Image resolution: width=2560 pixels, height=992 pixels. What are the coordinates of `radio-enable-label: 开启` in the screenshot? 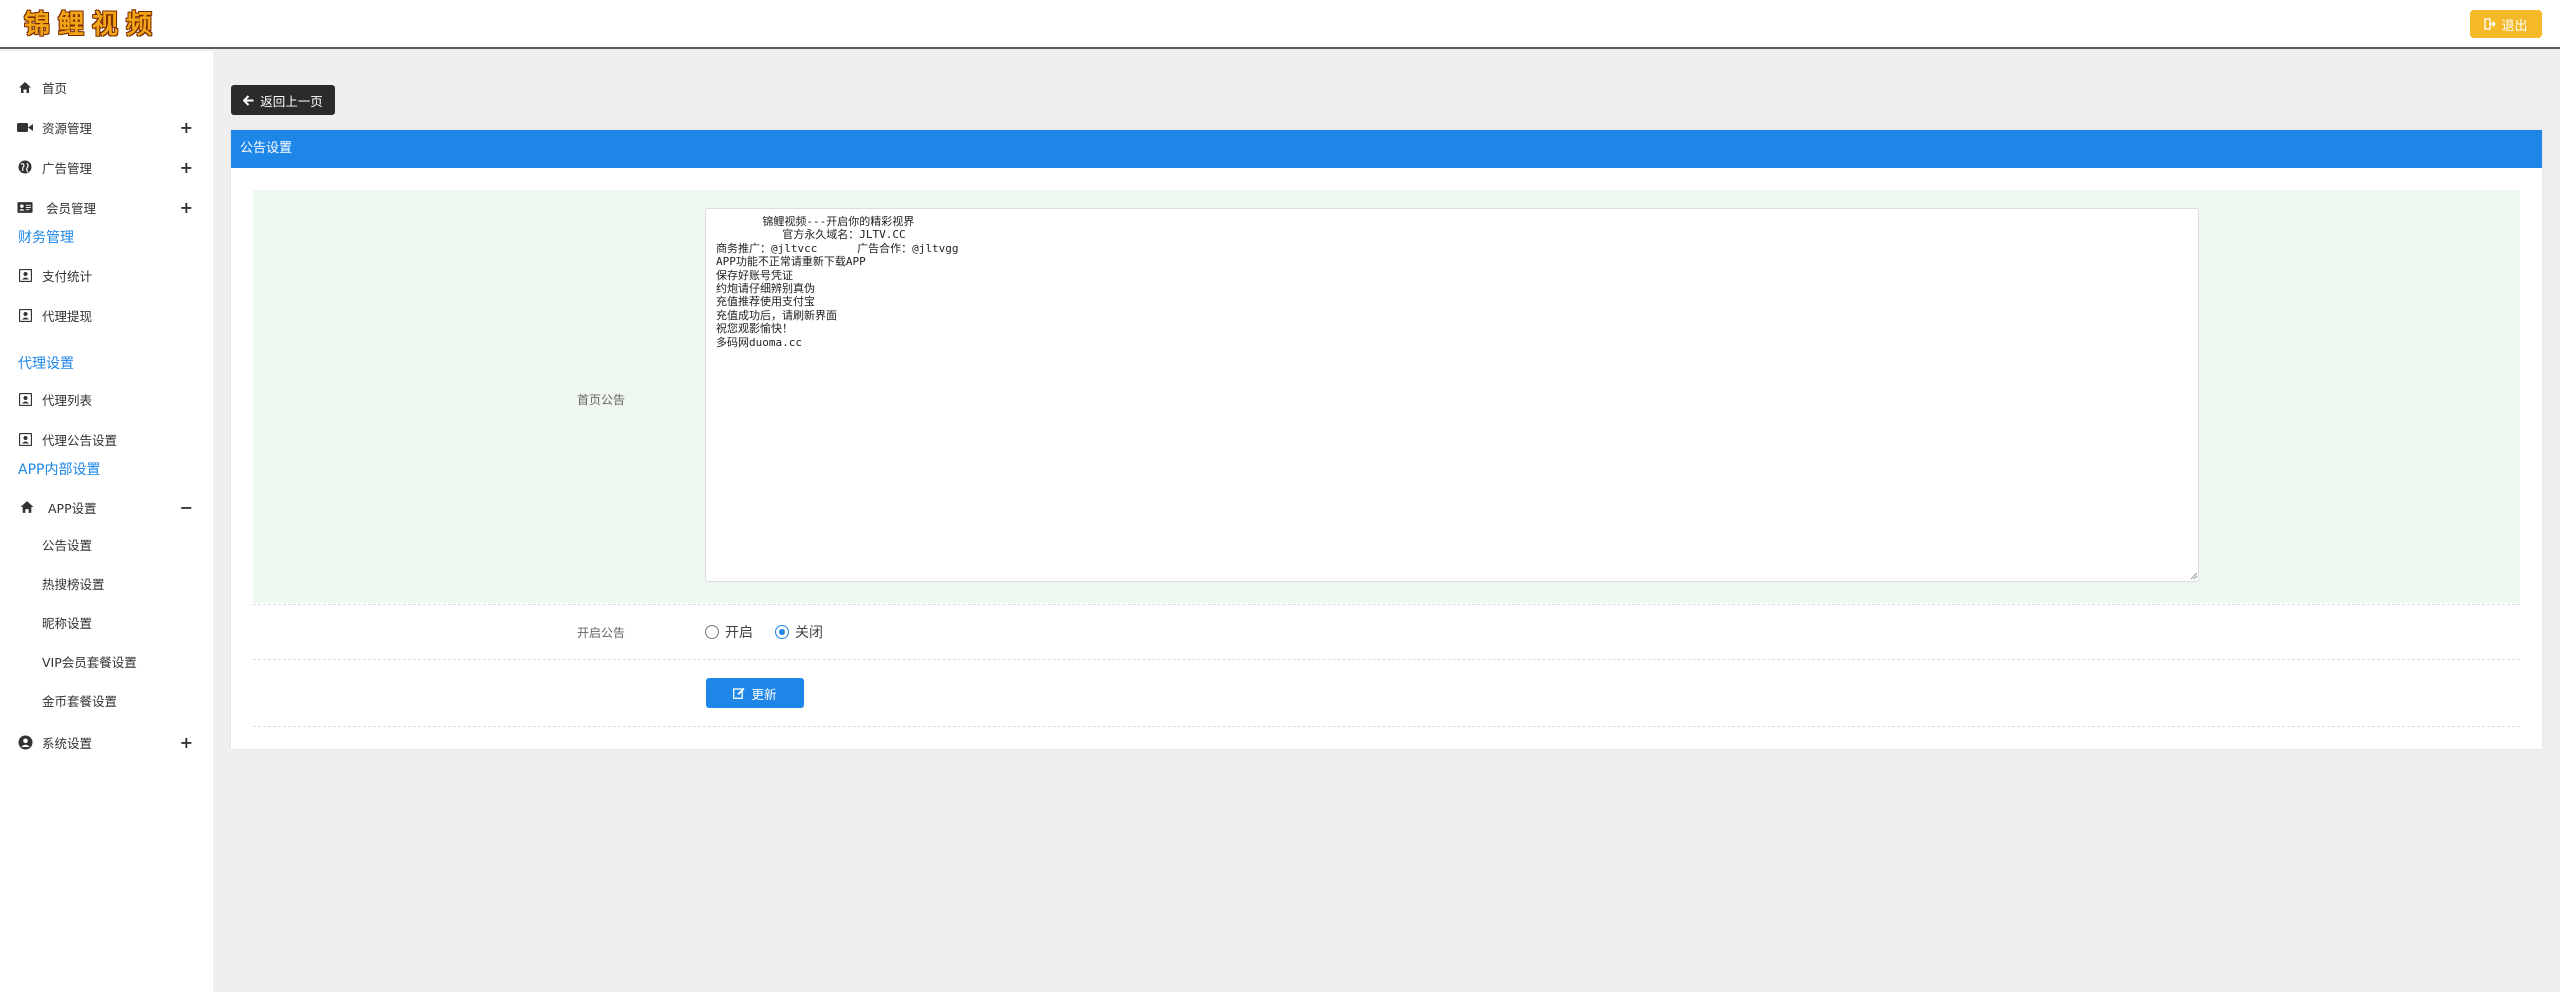 It's located at (739, 632).